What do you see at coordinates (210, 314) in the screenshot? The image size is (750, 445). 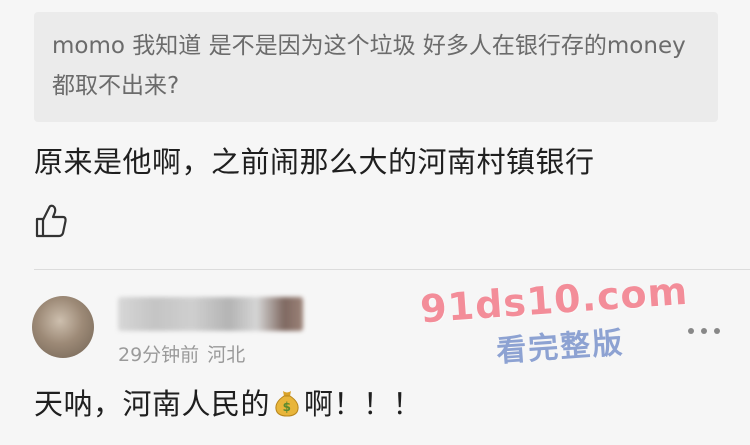 I see `username-blurred` at bounding box center [210, 314].